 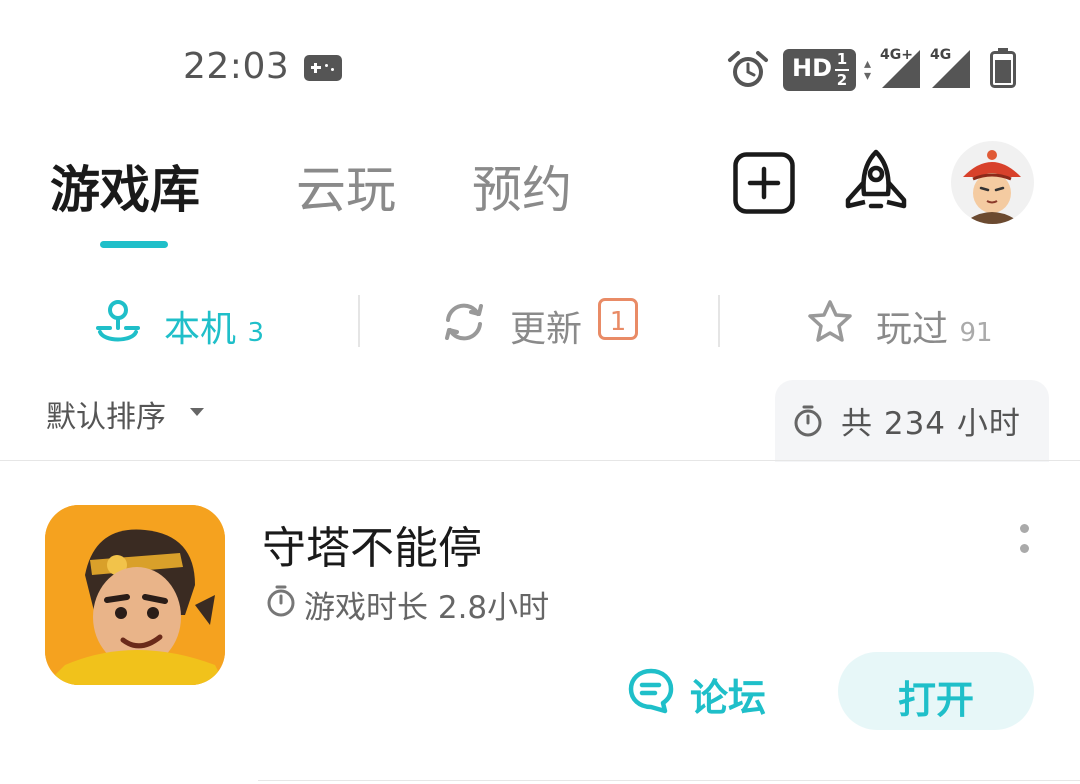 What do you see at coordinates (912, 329) in the screenshot?
I see `subtab-played-label: 玩过` at bounding box center [912, 329].